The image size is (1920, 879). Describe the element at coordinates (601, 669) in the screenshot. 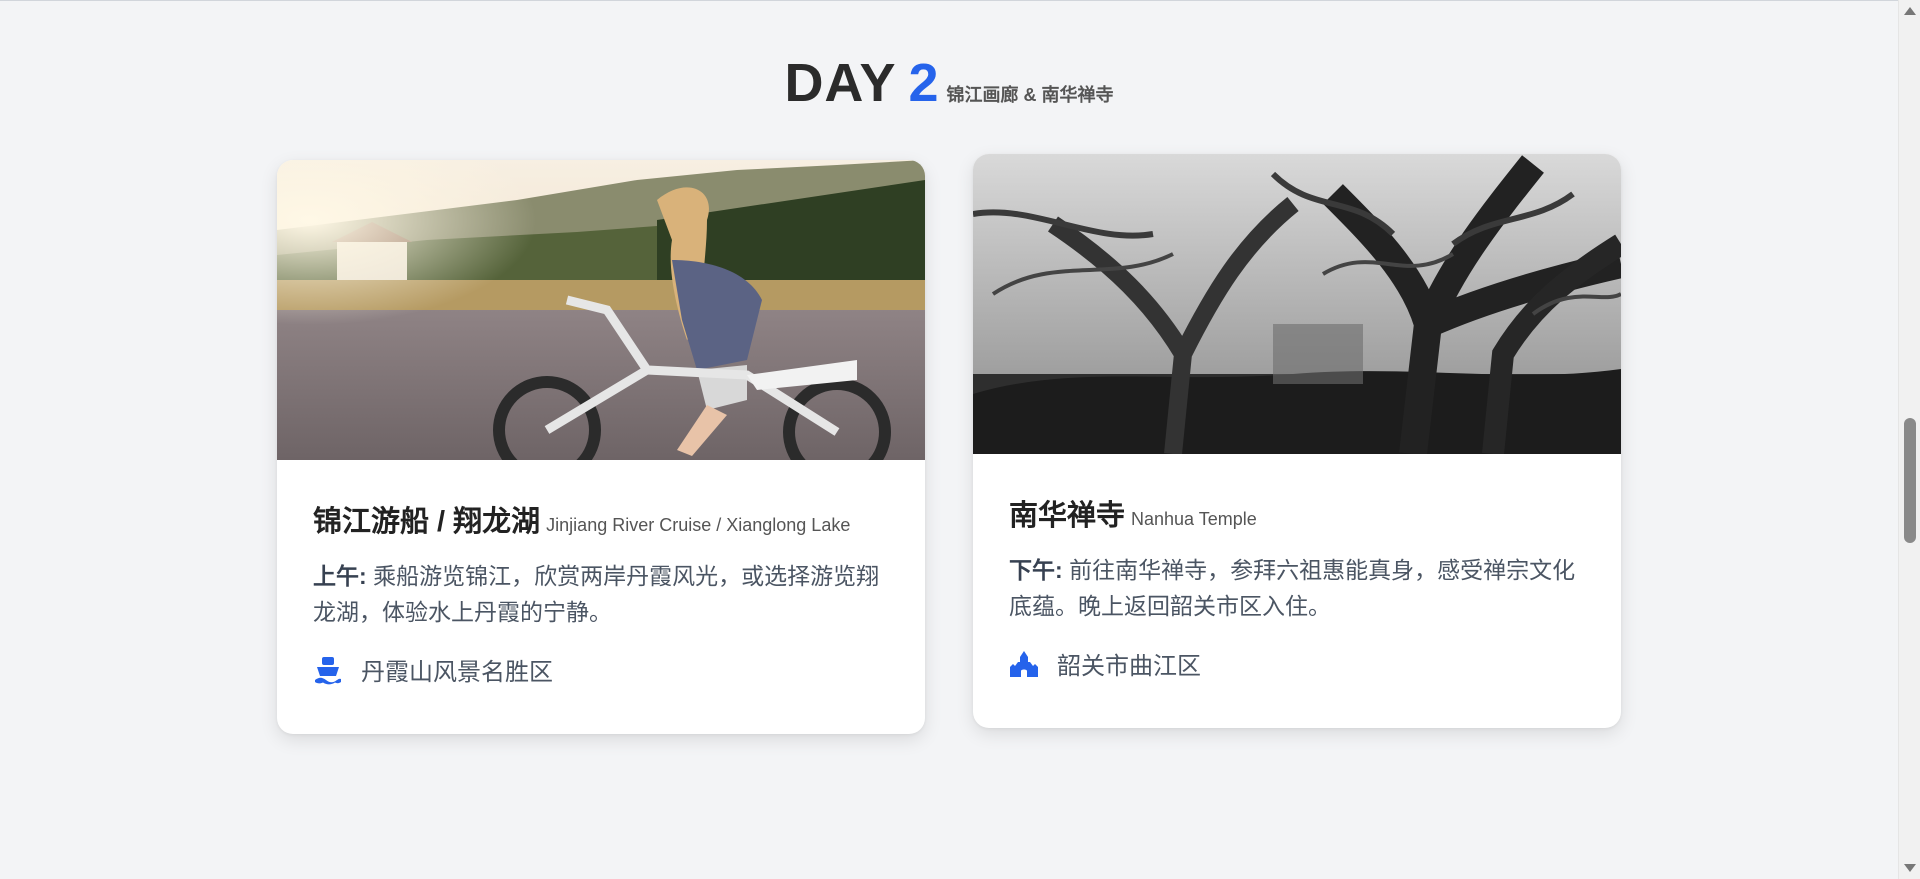

I see `card-location: 丹霞山风景名胜区` at that location.